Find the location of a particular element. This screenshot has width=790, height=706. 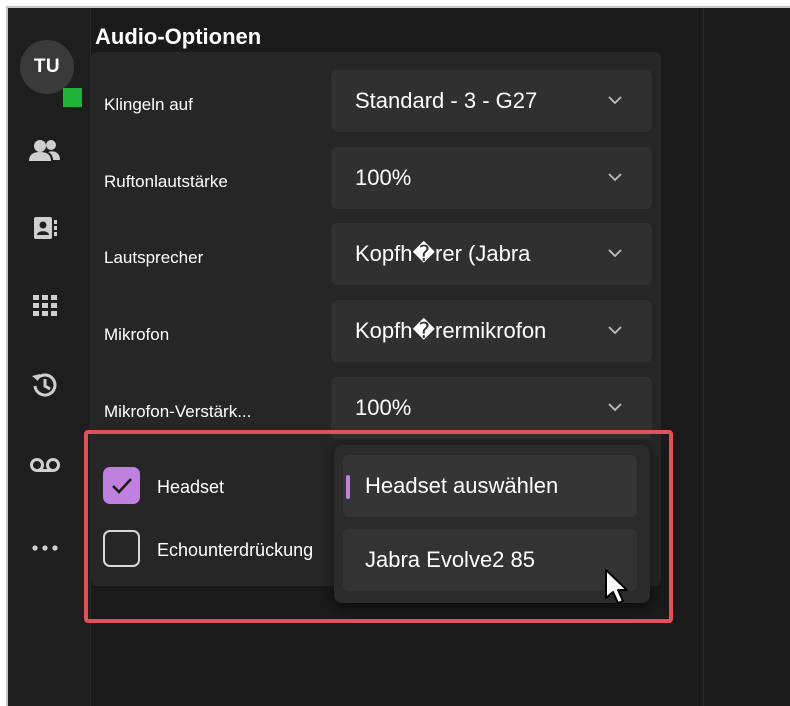

speaker-value: Kopfh�rer (Jabra is located at coordinates (443, 253).